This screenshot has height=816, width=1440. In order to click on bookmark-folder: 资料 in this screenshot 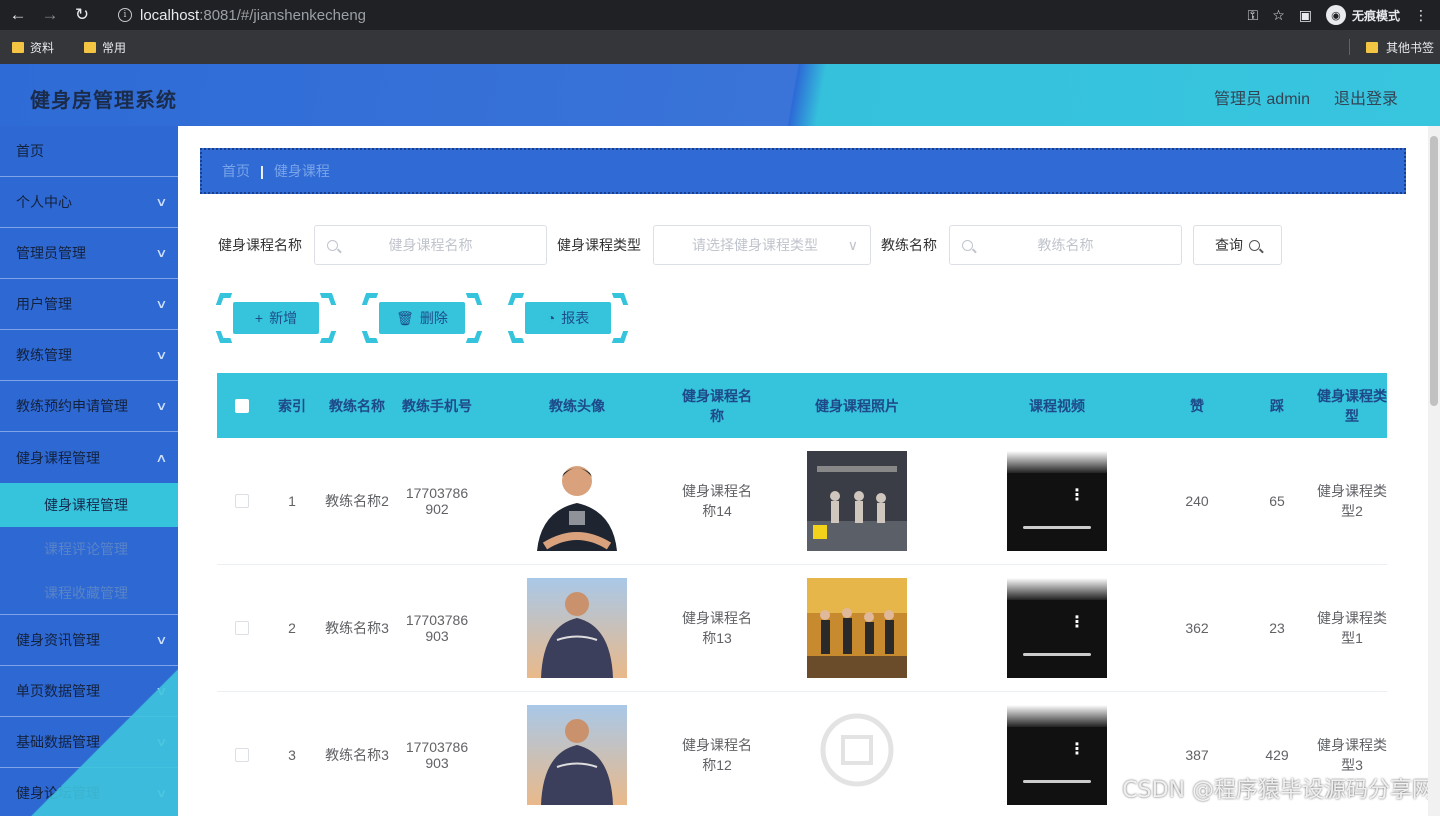, I will do `click(33, 47)`.